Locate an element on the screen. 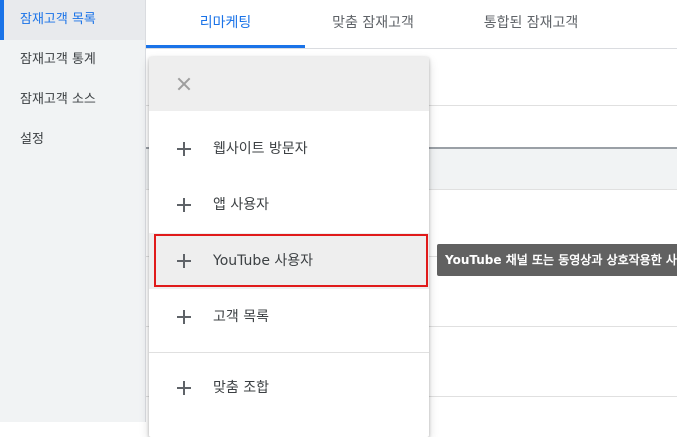 This screenshot has width=677, height=437. menu-item-label: 웹사이트 방문자 is located at coordinates (260, 149).